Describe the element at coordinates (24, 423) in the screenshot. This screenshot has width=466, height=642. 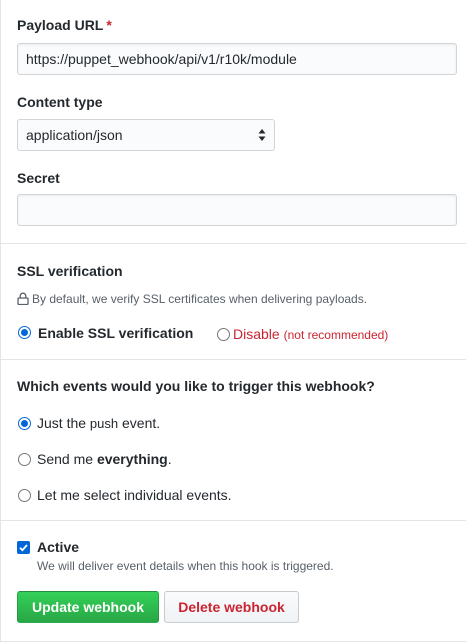
I see `events-push-radio` at that location.